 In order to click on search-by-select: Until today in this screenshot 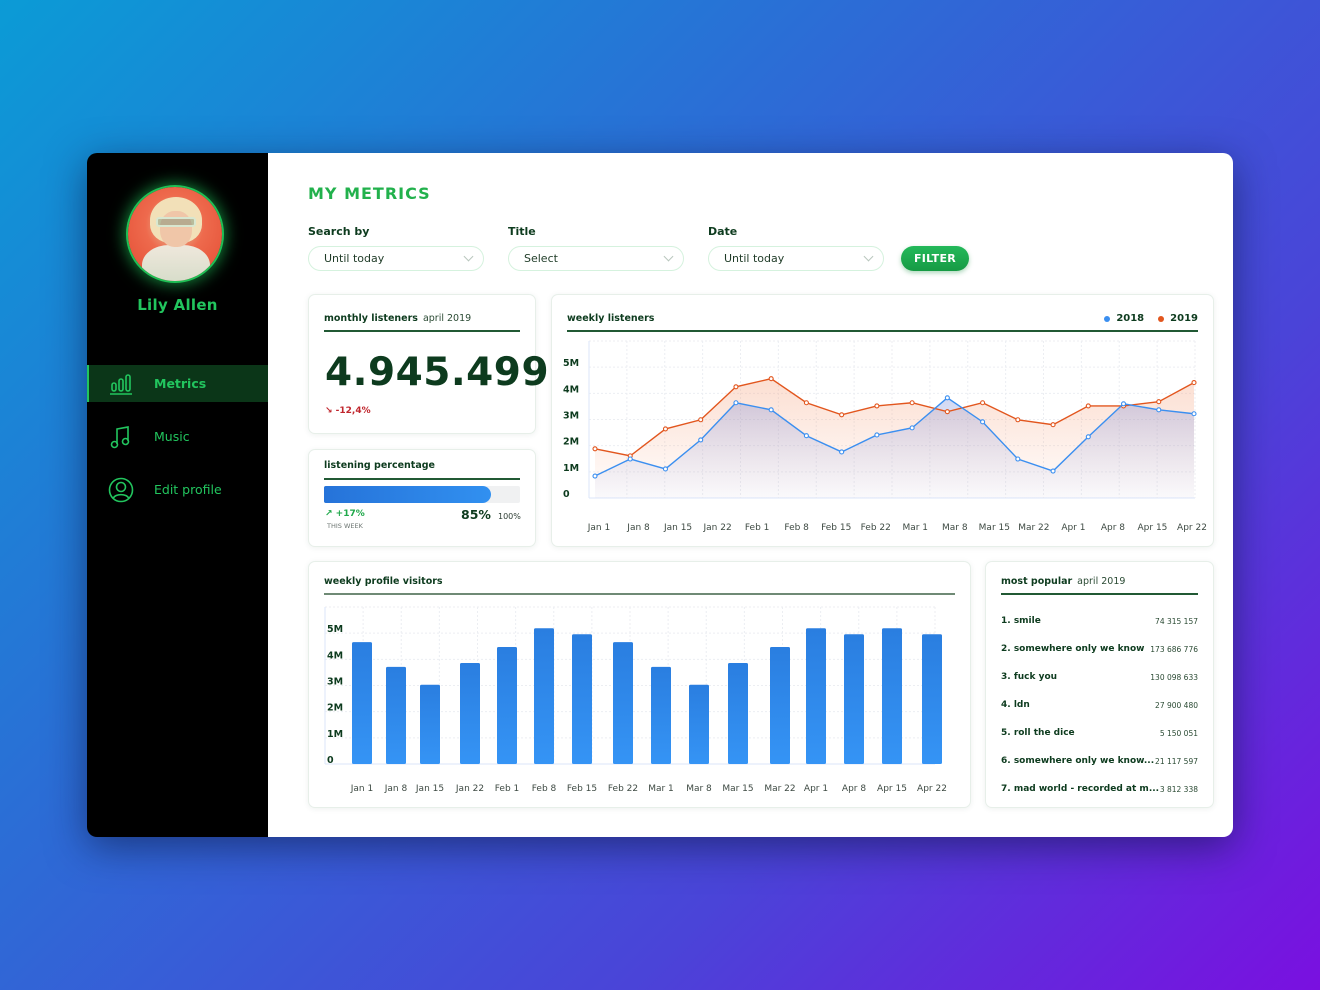, I will do `click(396, 258)`.